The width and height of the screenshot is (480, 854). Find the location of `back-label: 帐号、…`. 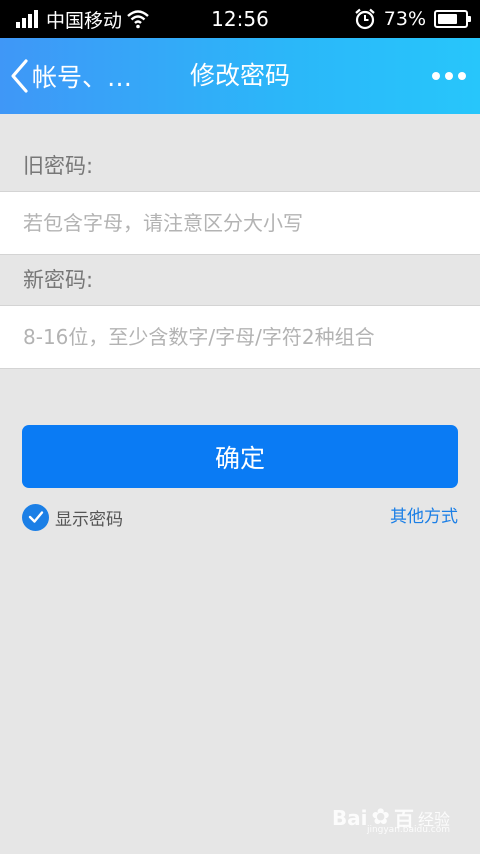

back-label: 帐号、… is located at coordinates (82, 77).